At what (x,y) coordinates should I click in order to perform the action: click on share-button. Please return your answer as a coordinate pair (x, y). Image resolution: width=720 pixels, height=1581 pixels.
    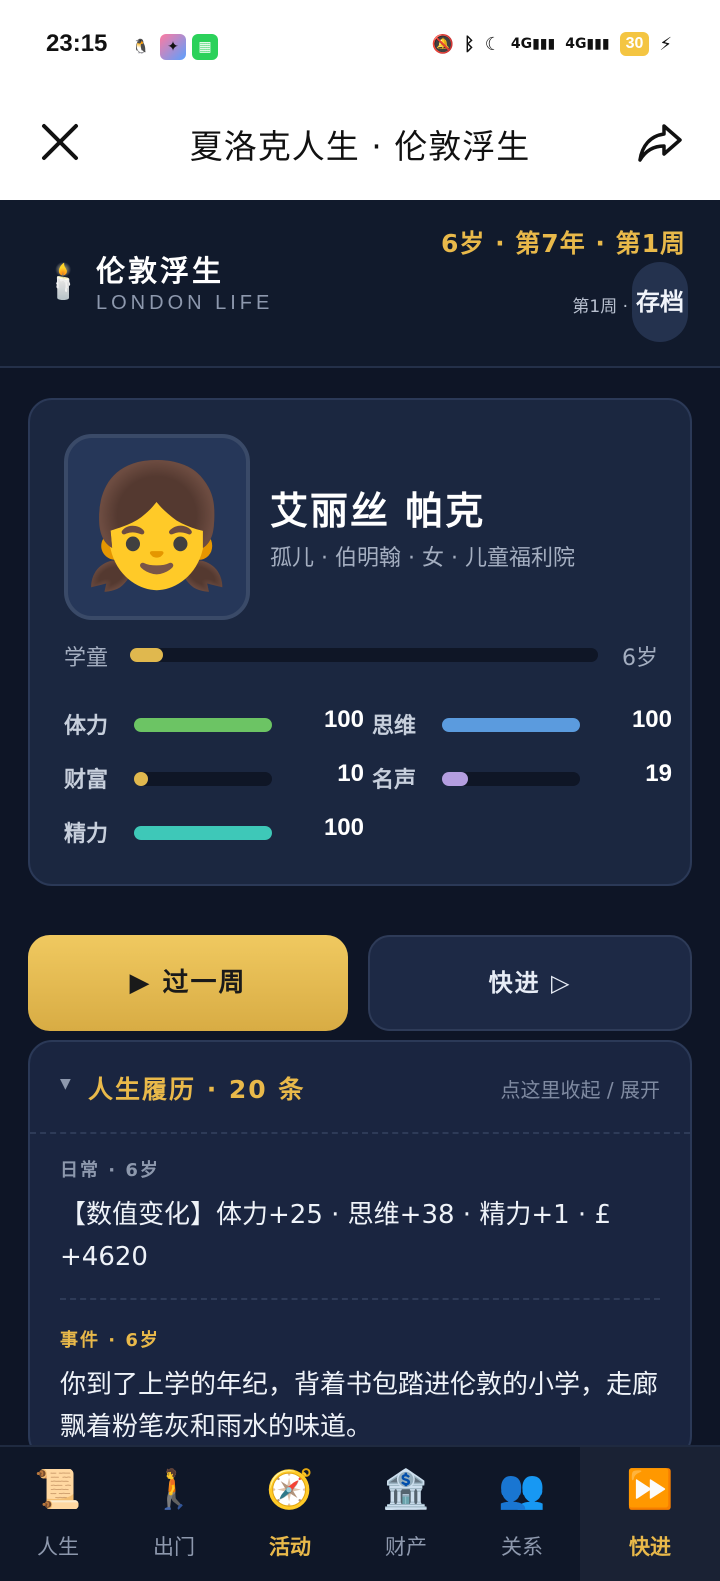
    Looking at the image, I should click on (660, 142).